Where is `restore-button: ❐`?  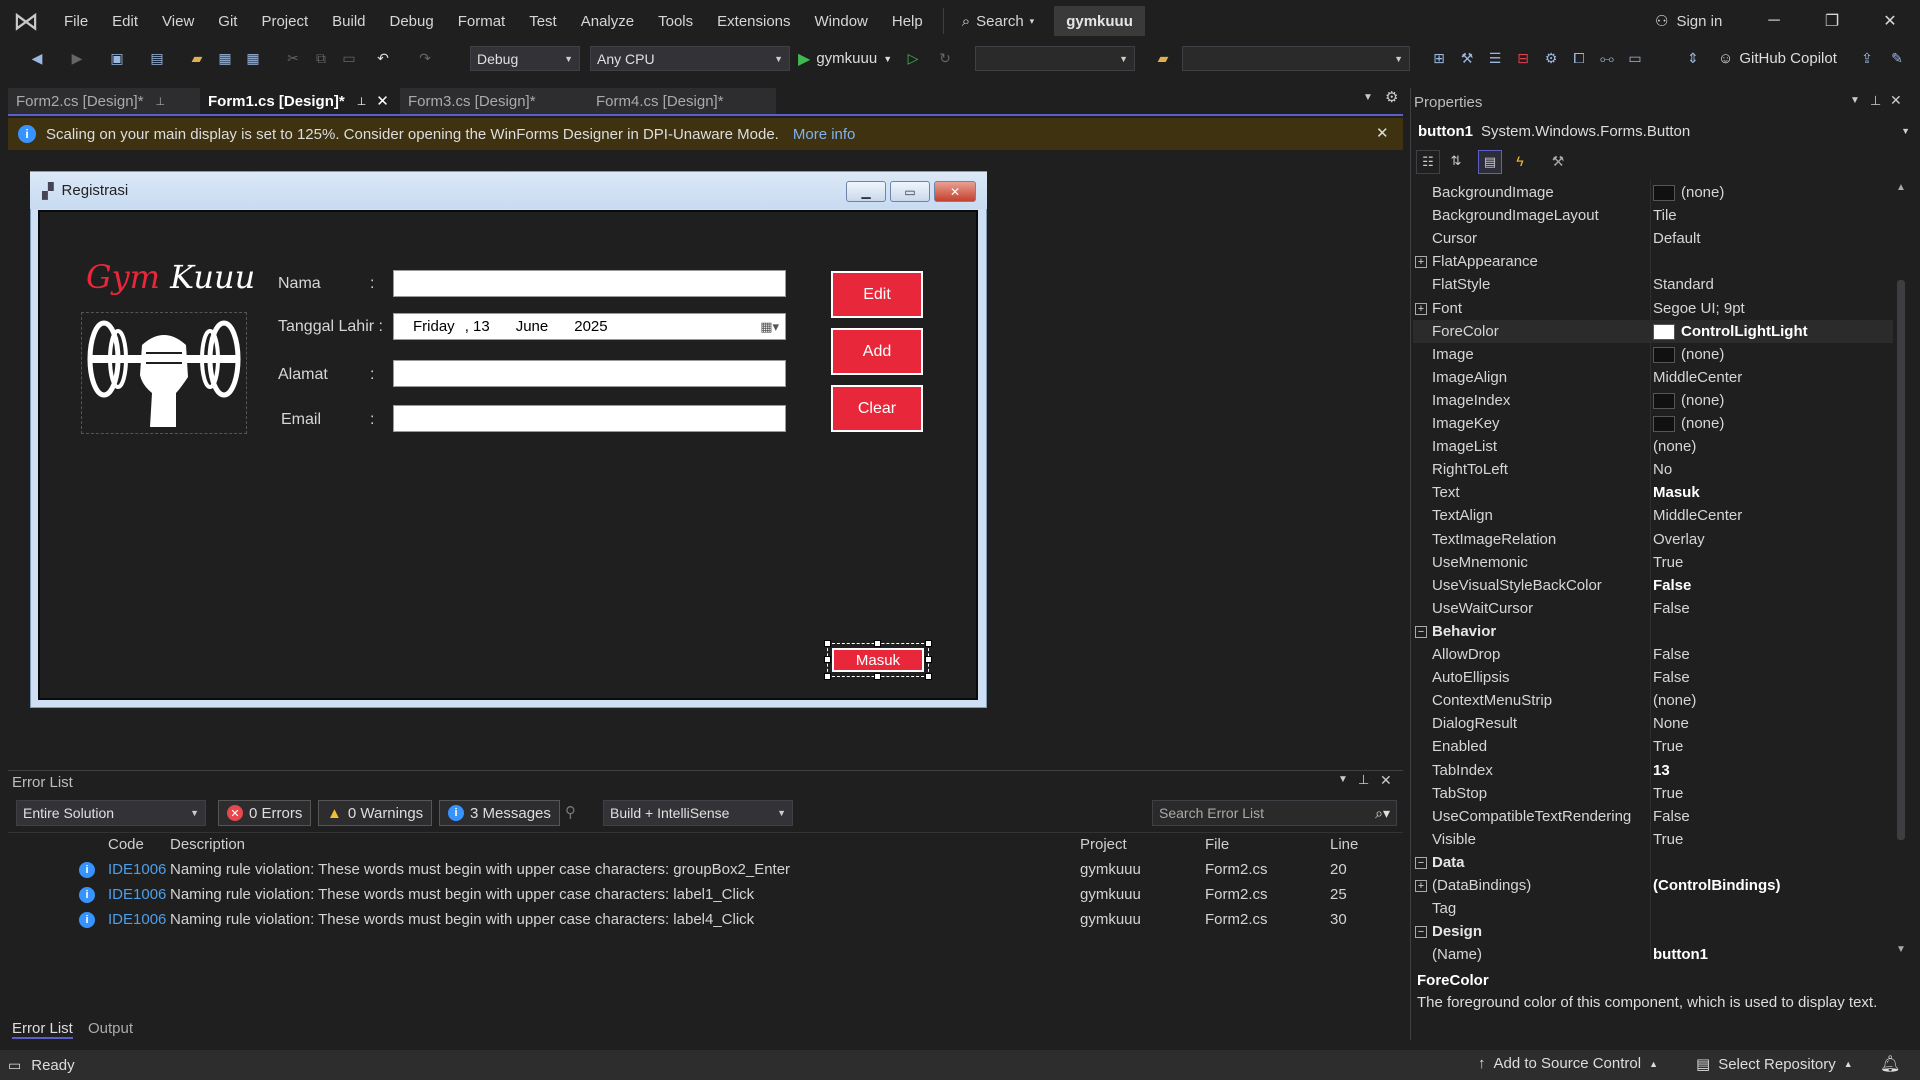 restore-button: ❐ is located at coordinates (1832, 21).